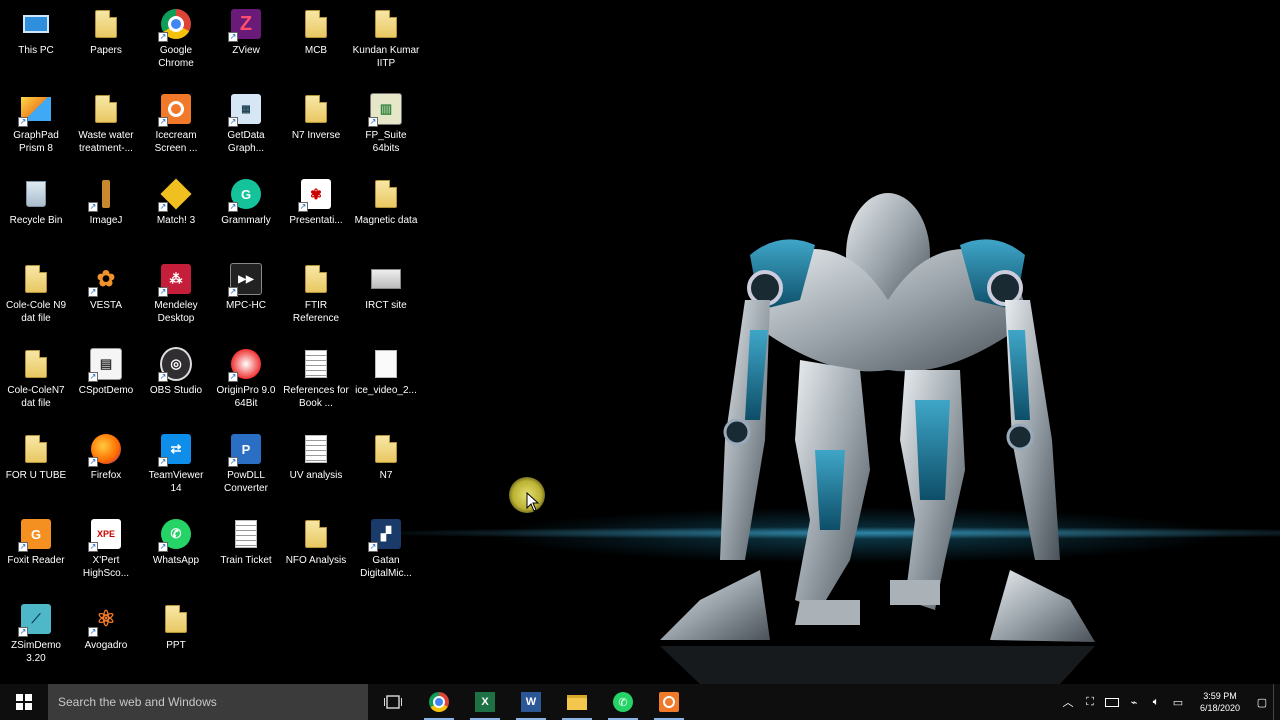  I want to click on desktop-icon-ftir-reference: FTIR Reference, so click(316, 299).